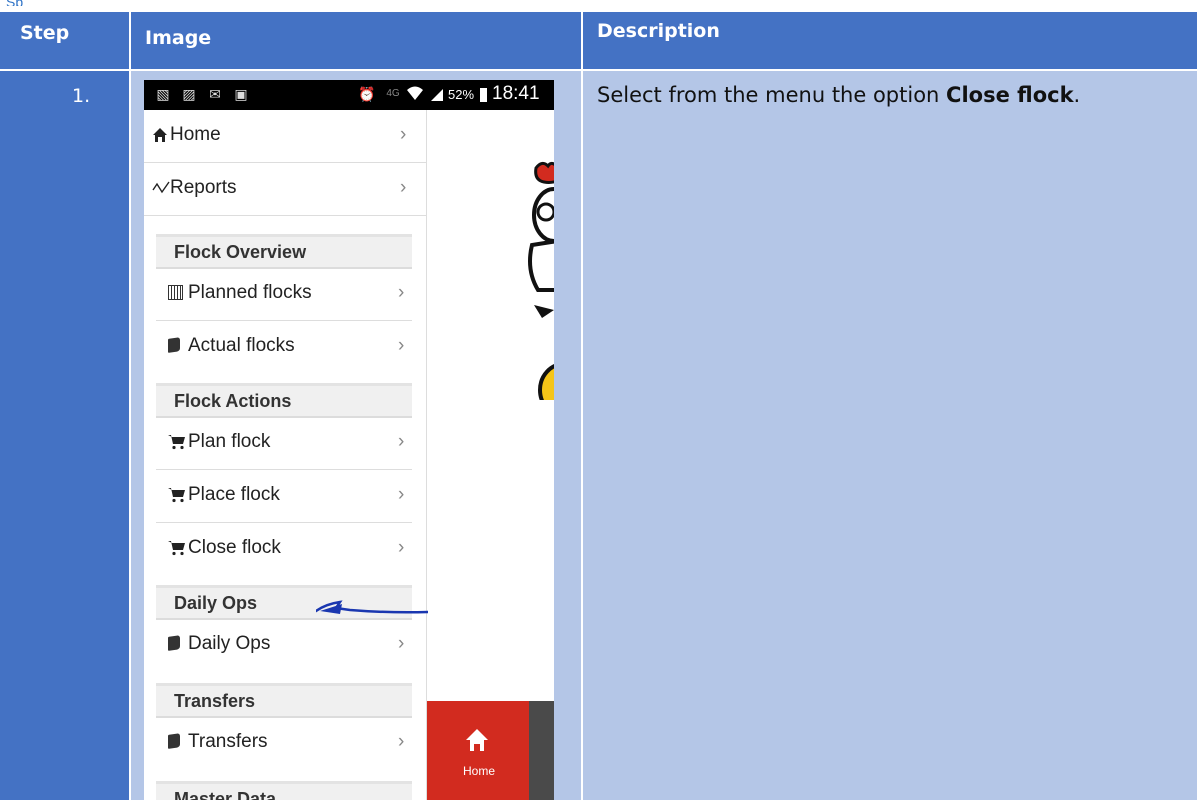 This screenshot has height=800, width=1197. I want to click on gallery-icon: ▧, so click(163, 94).